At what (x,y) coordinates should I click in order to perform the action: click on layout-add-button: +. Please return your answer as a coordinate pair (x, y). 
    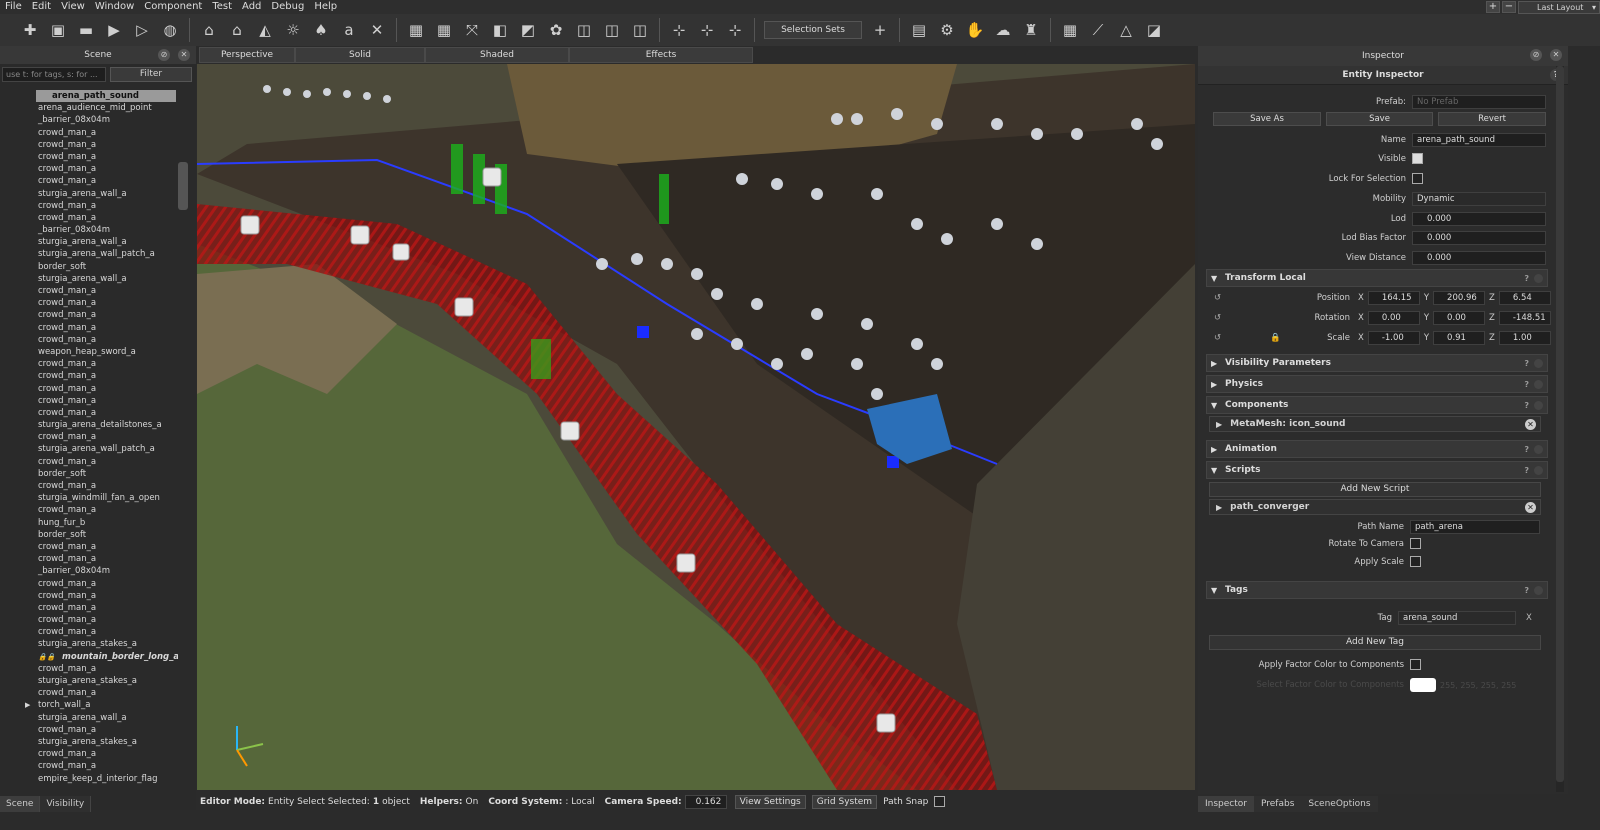
    Looking at the image, I should click on (1493, 7).